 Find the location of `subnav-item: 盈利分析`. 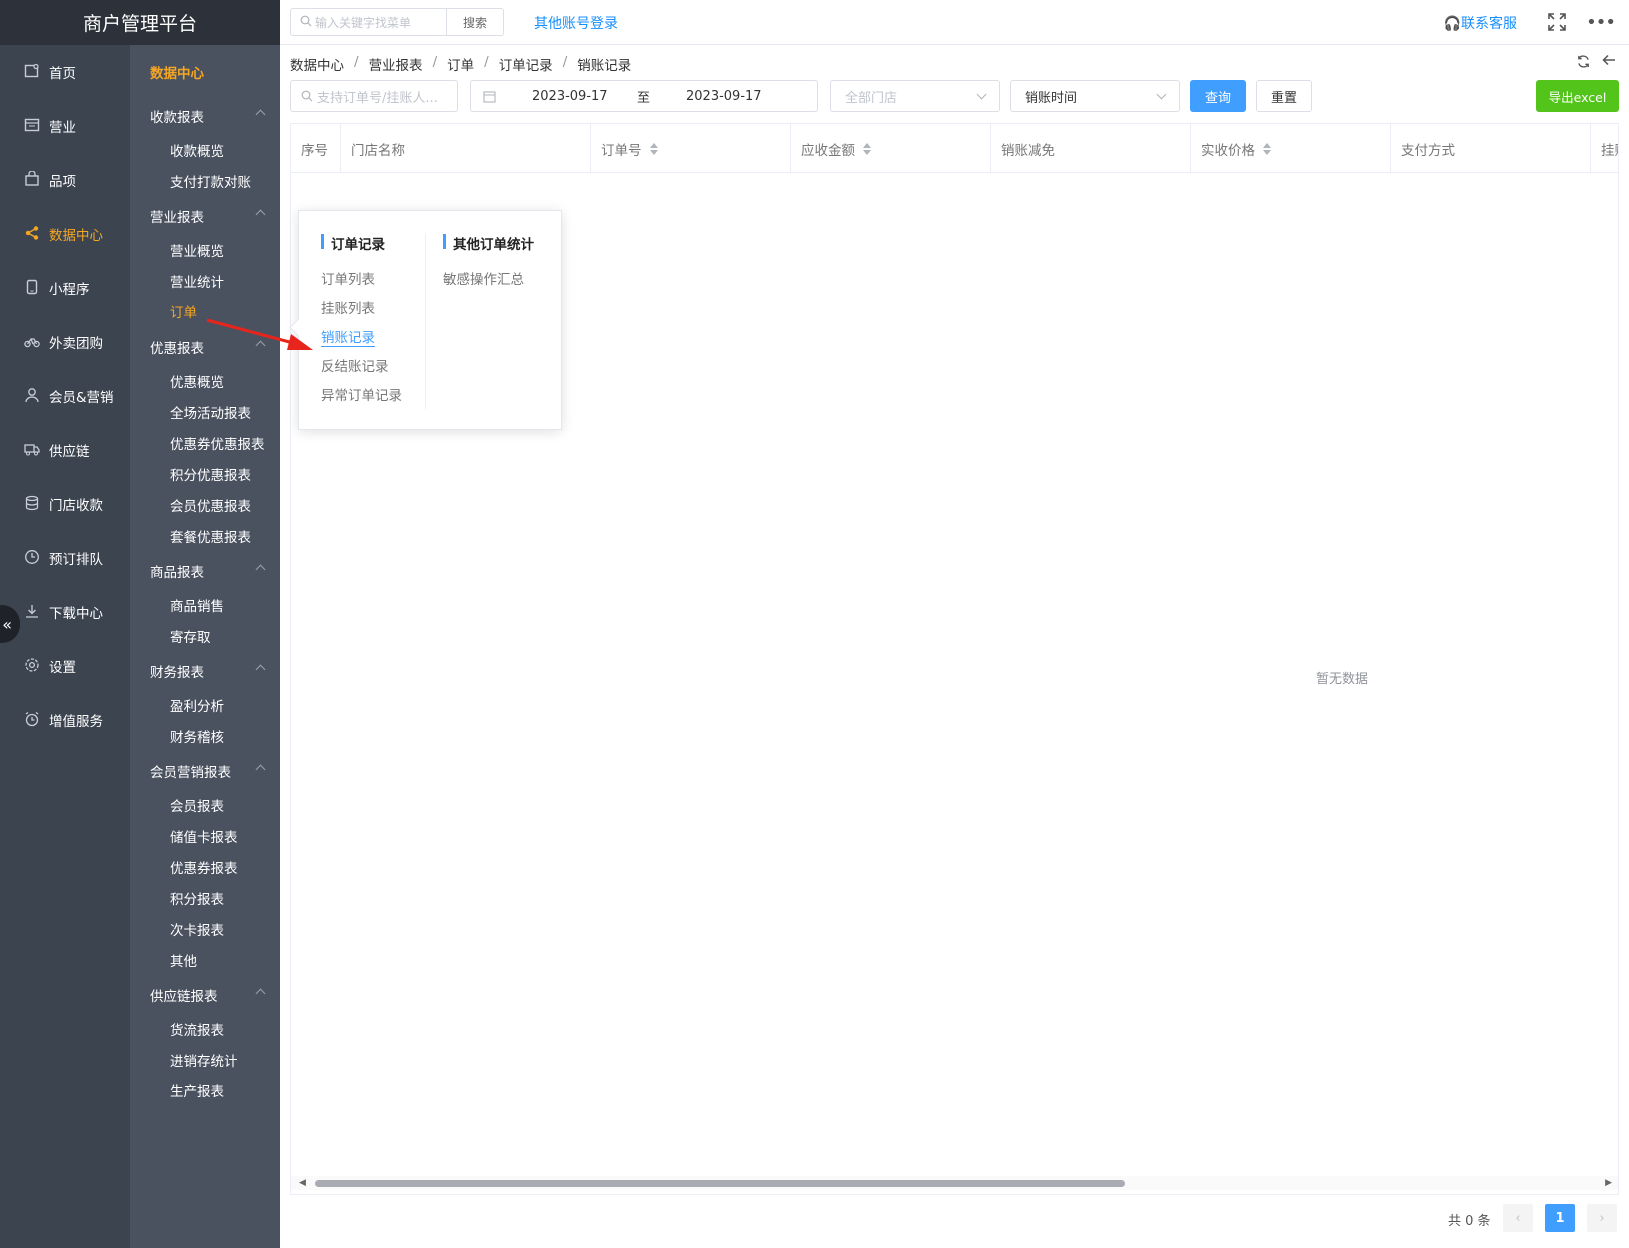

subnav-item: 盈利分析 is located at coordinates (197, 705).